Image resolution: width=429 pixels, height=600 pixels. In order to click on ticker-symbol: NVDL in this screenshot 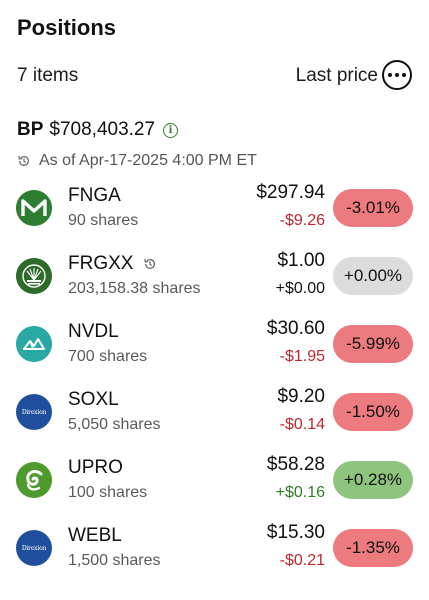, I will do `click(93, 331)`.